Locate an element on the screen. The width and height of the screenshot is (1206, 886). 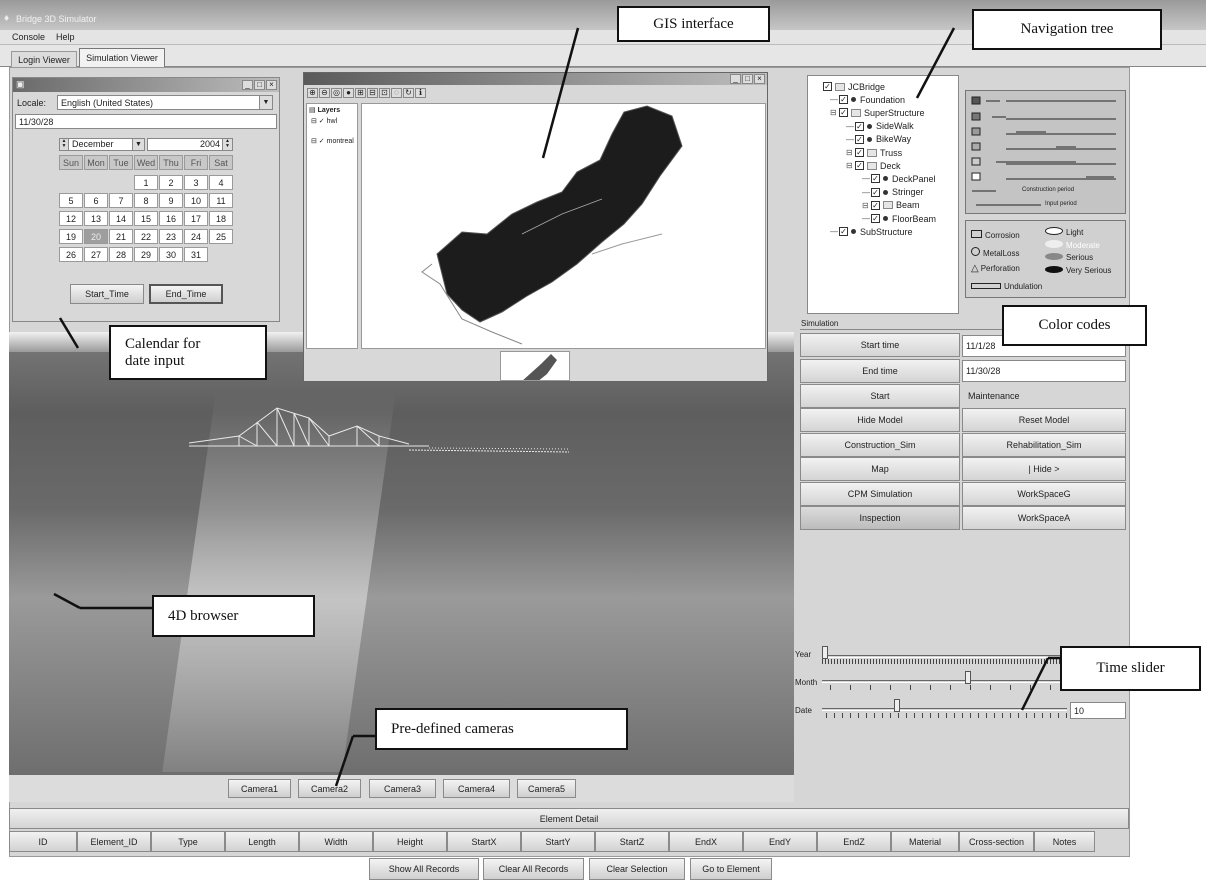
day-cell: 18 is located at coordinates (221, 218).